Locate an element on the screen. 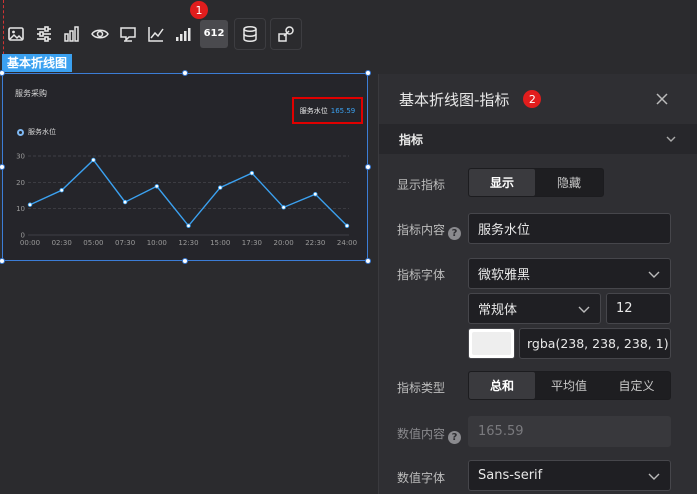 This screenshot has width=697, height=494. component-type-group: 612 is located at coordinates (116, 34).